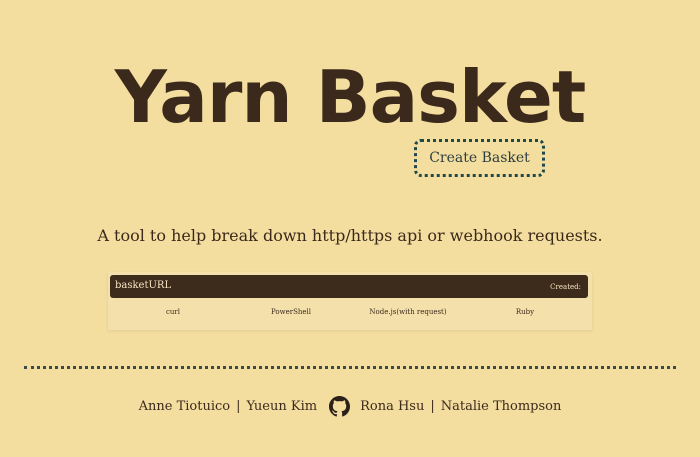 Image resolution: width=700 pixels, height=457 pixels. Describe the element at coordinates (173, 312) in the screenshot. I see `tab-curl: curl` at that location.